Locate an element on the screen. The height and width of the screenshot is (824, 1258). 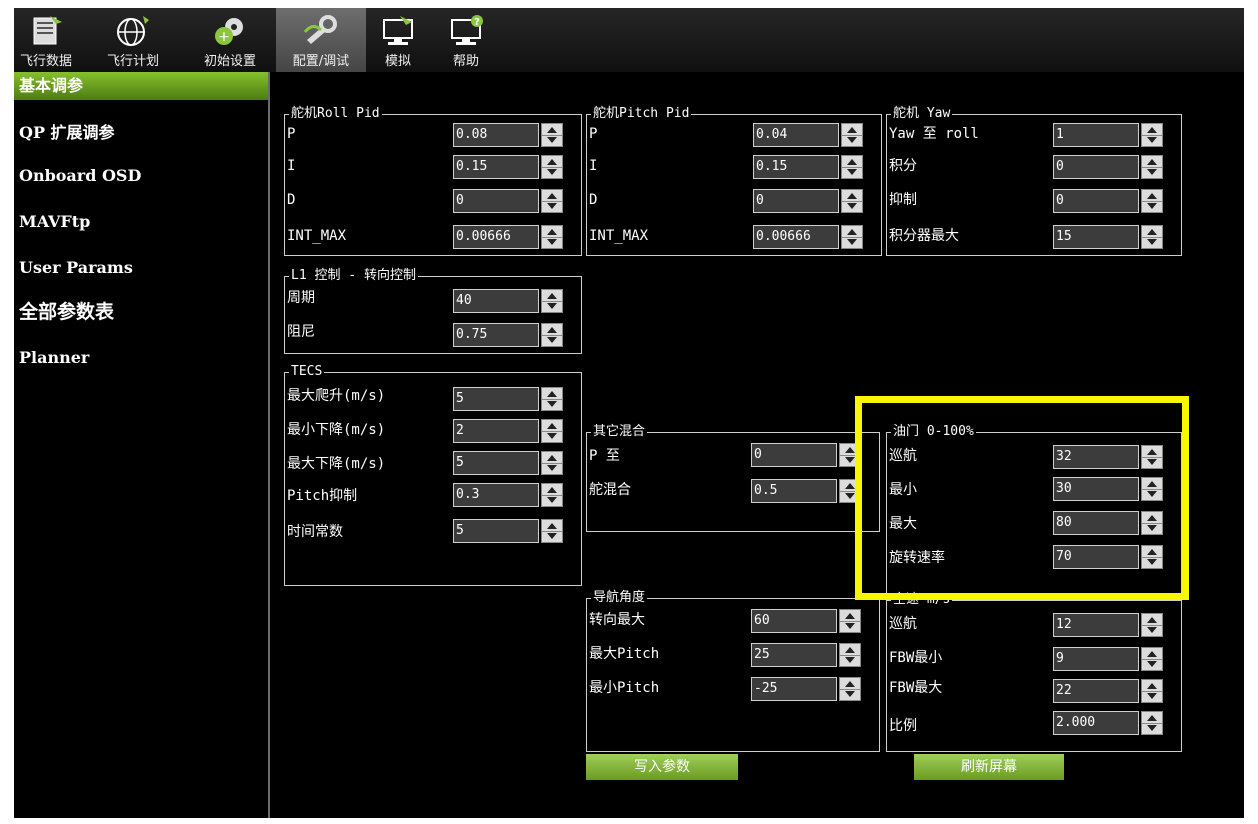
roll-i-spinner: 0.15 is located at coordinates (508, 167).